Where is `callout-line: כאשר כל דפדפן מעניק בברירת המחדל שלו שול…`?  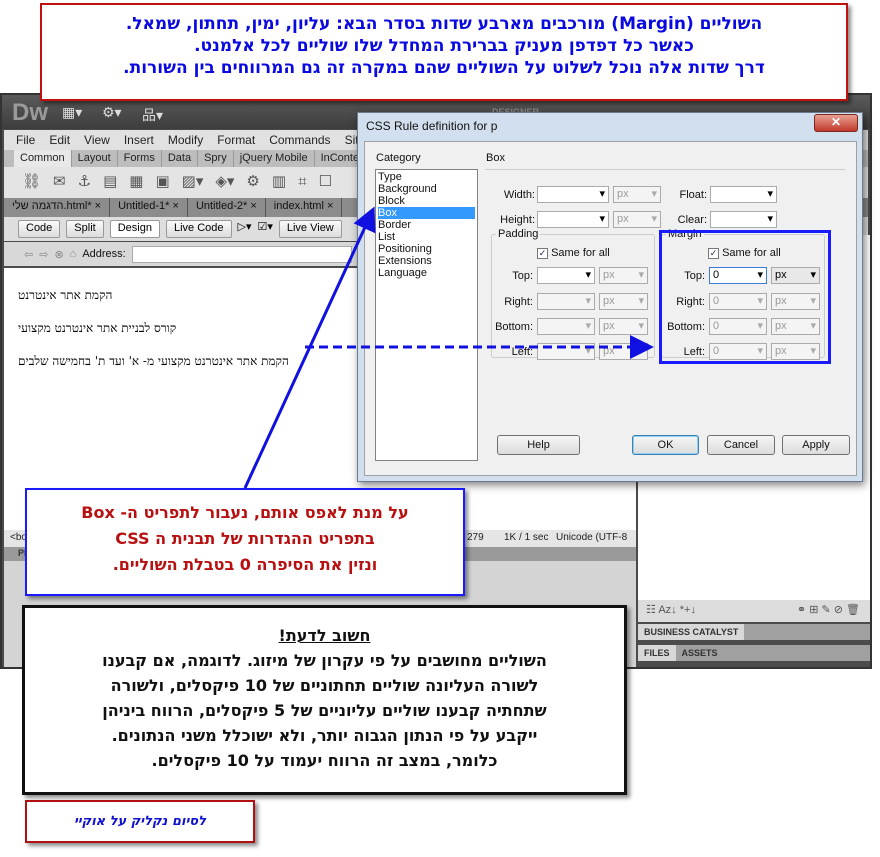 callout-line: כאשר כל דפדפן מעניק בברירת המחדל שלו שול… is located at coordinates (444, 46).